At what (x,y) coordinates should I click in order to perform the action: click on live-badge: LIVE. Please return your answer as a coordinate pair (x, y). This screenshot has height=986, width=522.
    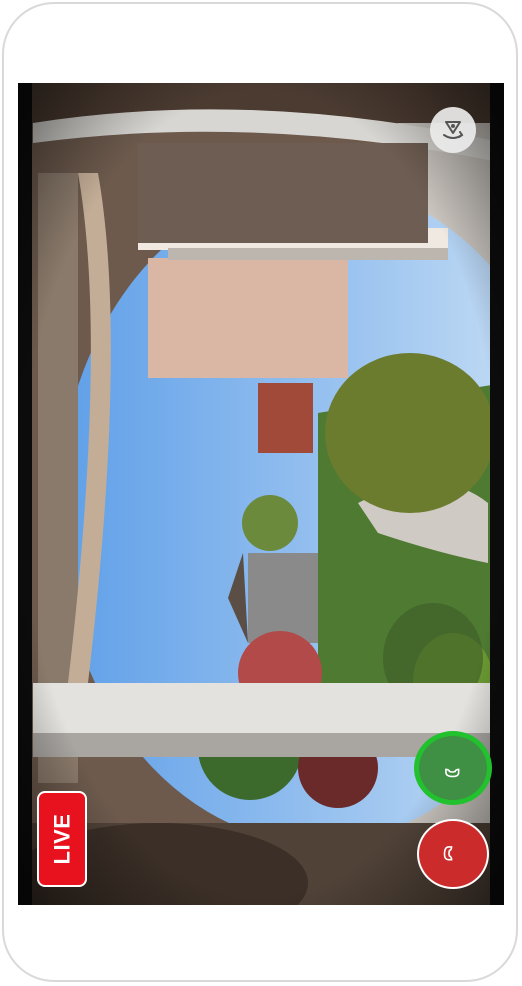
    Looking at the image, I should click on (62, 839).